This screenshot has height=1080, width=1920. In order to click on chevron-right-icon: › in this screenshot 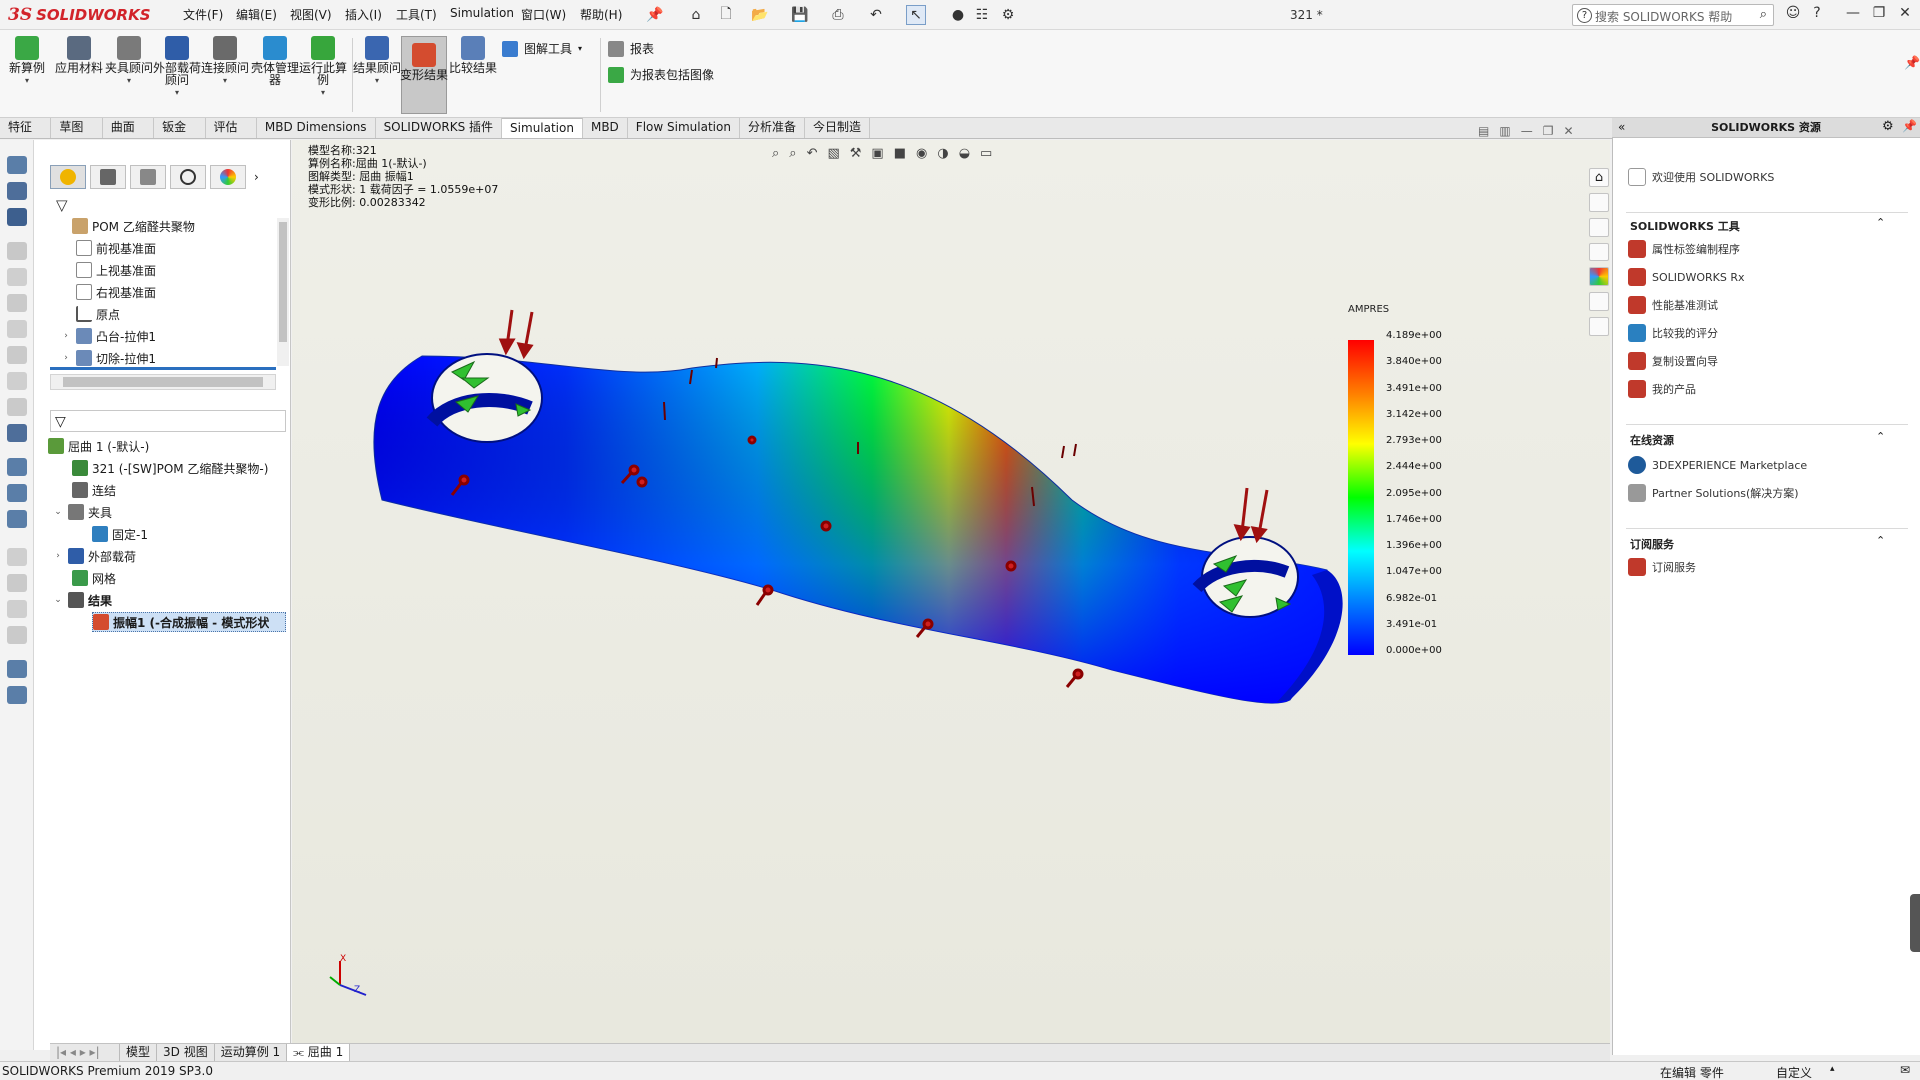, I will do `click(256, 178)`.